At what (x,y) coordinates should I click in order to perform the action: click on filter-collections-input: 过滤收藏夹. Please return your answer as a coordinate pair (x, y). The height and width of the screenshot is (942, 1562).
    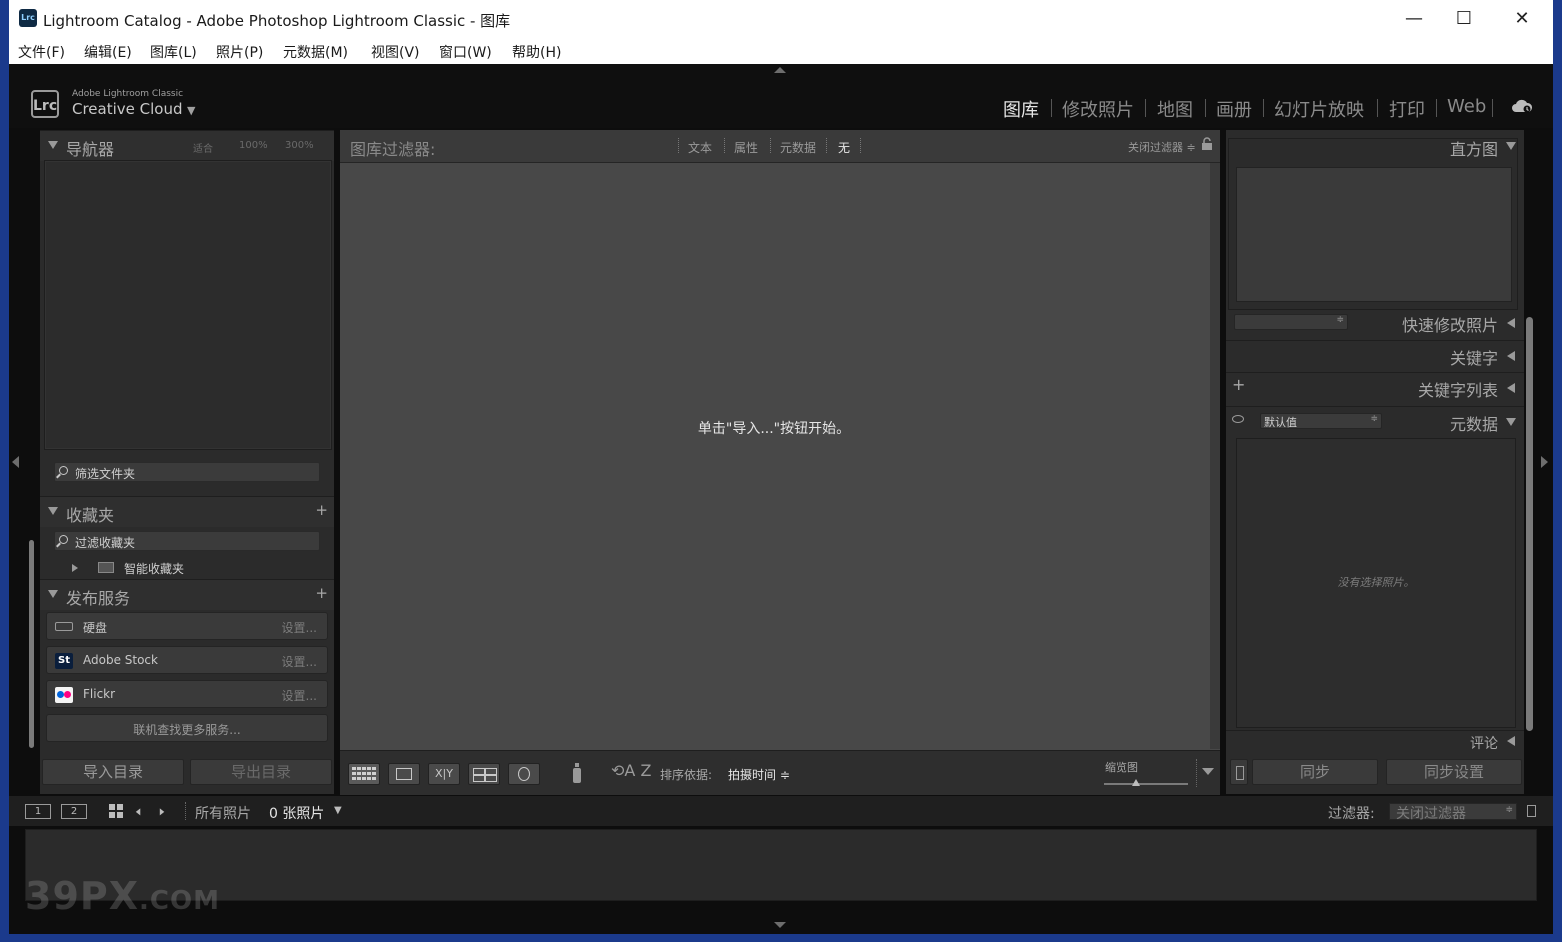
    Looking at the image, I should click on (187, 541).